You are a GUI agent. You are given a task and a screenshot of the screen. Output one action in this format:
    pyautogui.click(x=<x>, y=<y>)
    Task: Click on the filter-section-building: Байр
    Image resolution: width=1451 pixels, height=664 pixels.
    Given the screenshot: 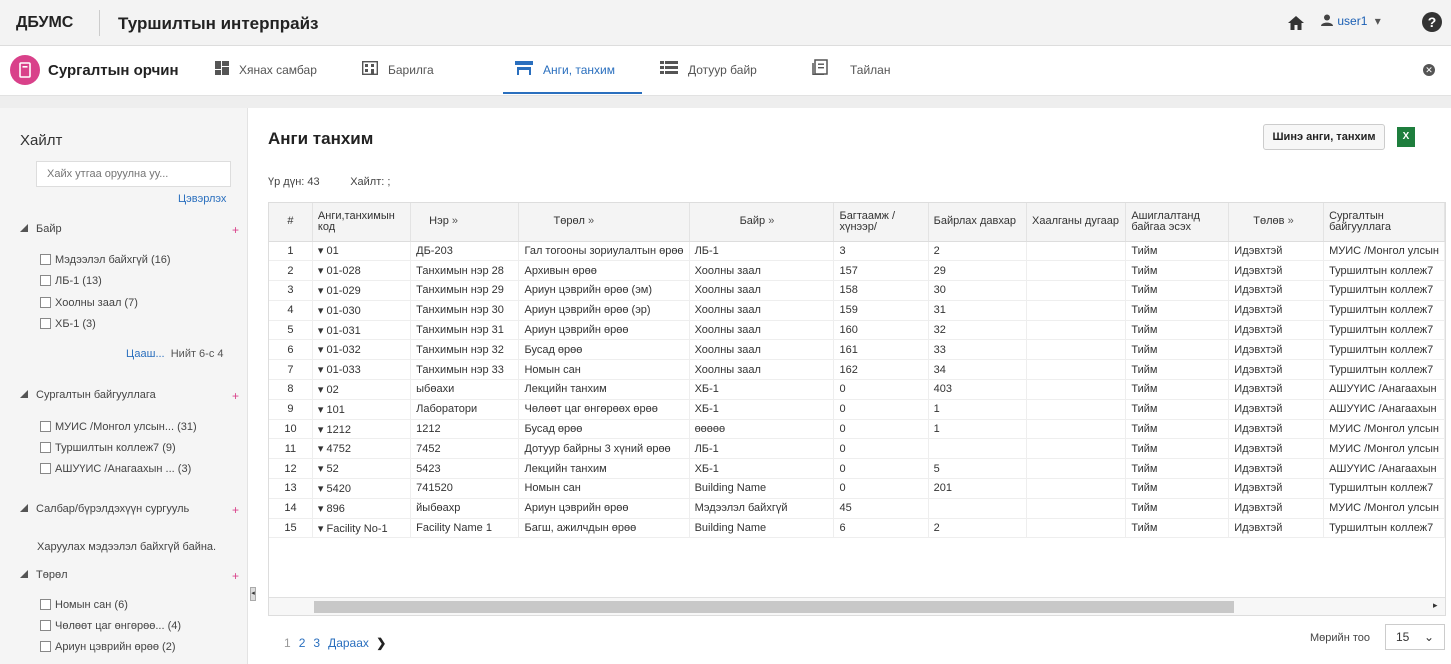 What is the action you would take?
    pyautogui.click(x=41, y=229)
    